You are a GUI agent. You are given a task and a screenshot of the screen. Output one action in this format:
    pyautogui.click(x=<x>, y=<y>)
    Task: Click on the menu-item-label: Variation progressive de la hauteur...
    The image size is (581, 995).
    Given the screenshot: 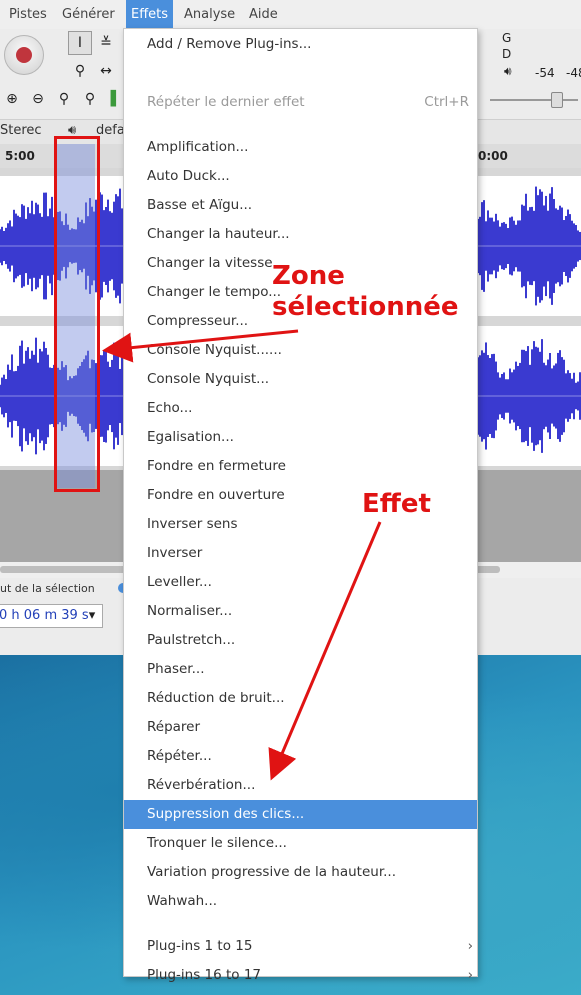 What is the action you would take?
    pyautogui.click(x=272, y=872)
    